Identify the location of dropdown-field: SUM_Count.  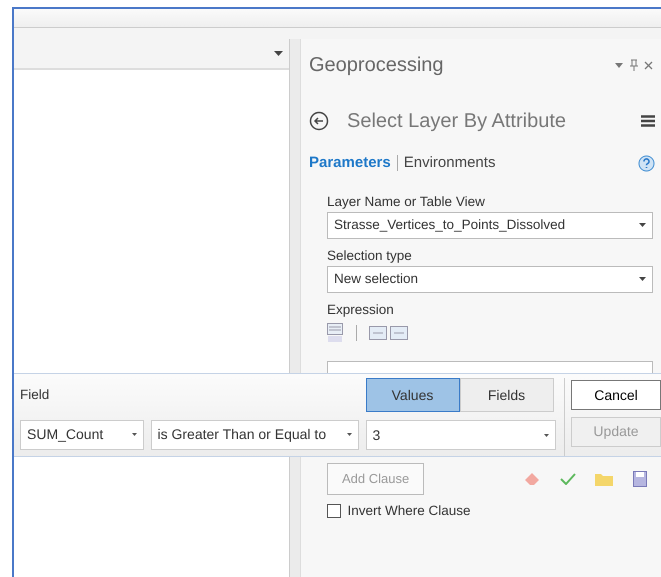
(82, 435).